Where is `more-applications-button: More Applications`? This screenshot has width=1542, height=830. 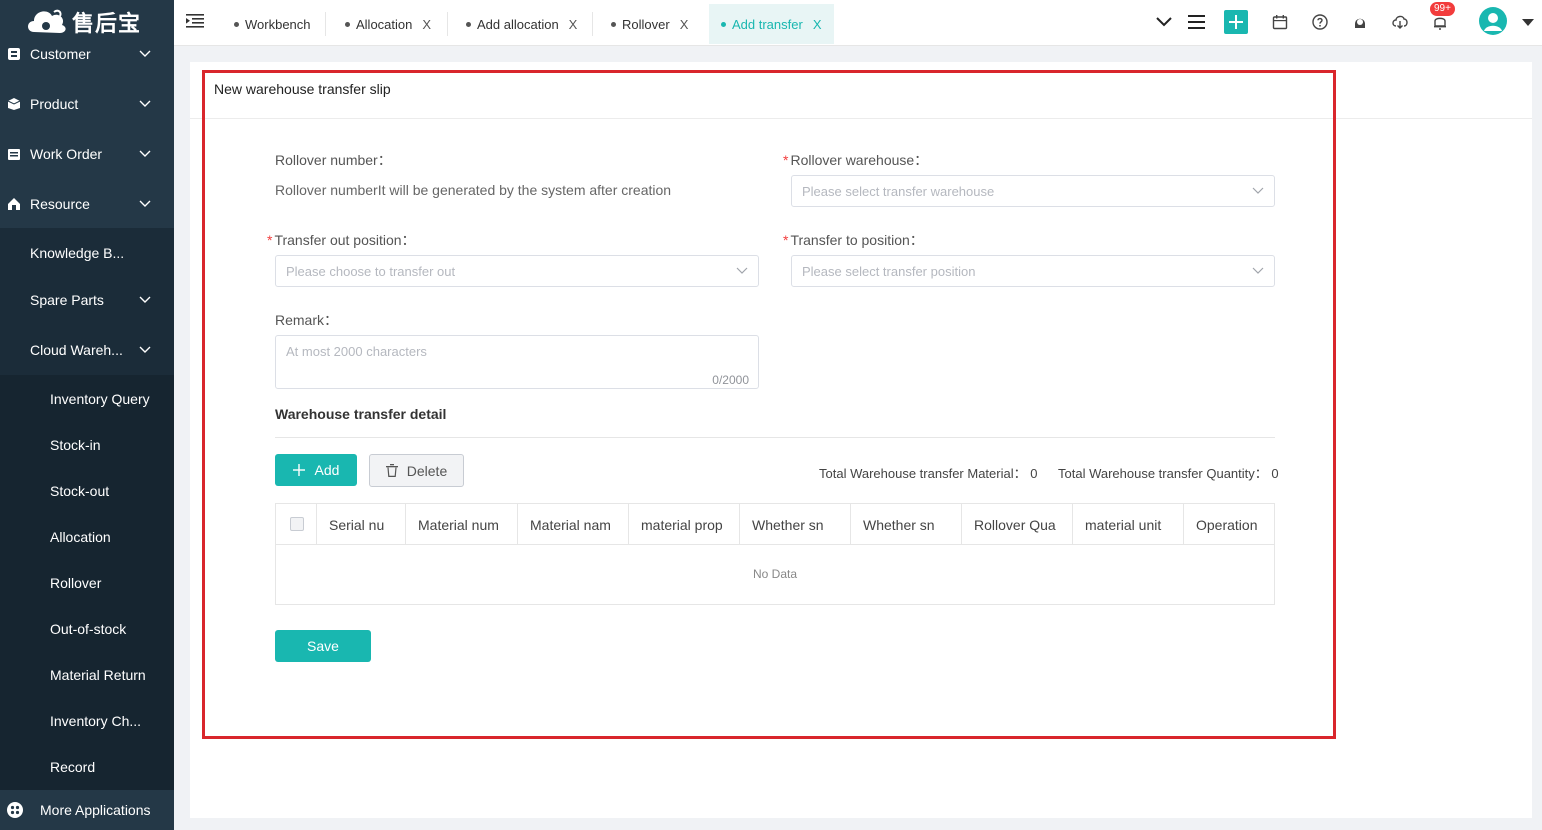 more-applications-button: More Applications is located at coordinates (87, 810).